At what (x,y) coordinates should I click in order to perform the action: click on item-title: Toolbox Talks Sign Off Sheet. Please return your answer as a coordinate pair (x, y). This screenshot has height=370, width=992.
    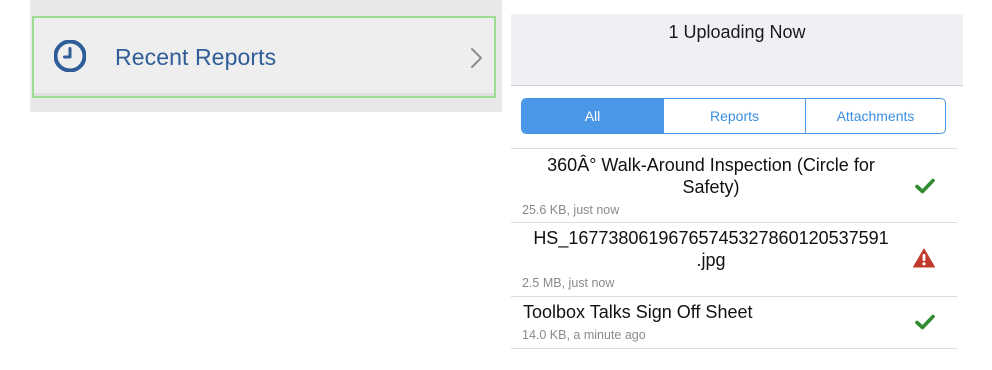
    Looking at the image, I should click on (638, 312).